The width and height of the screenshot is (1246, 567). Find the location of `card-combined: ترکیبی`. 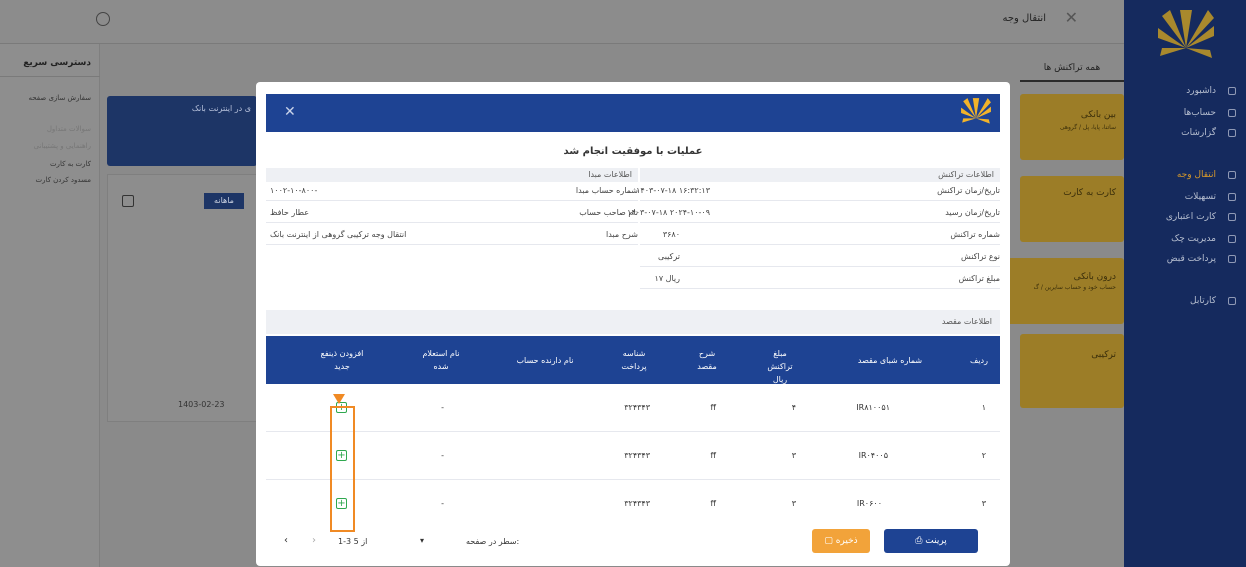

card-combined: ترکیبی is located at coordinates (1072, 371).